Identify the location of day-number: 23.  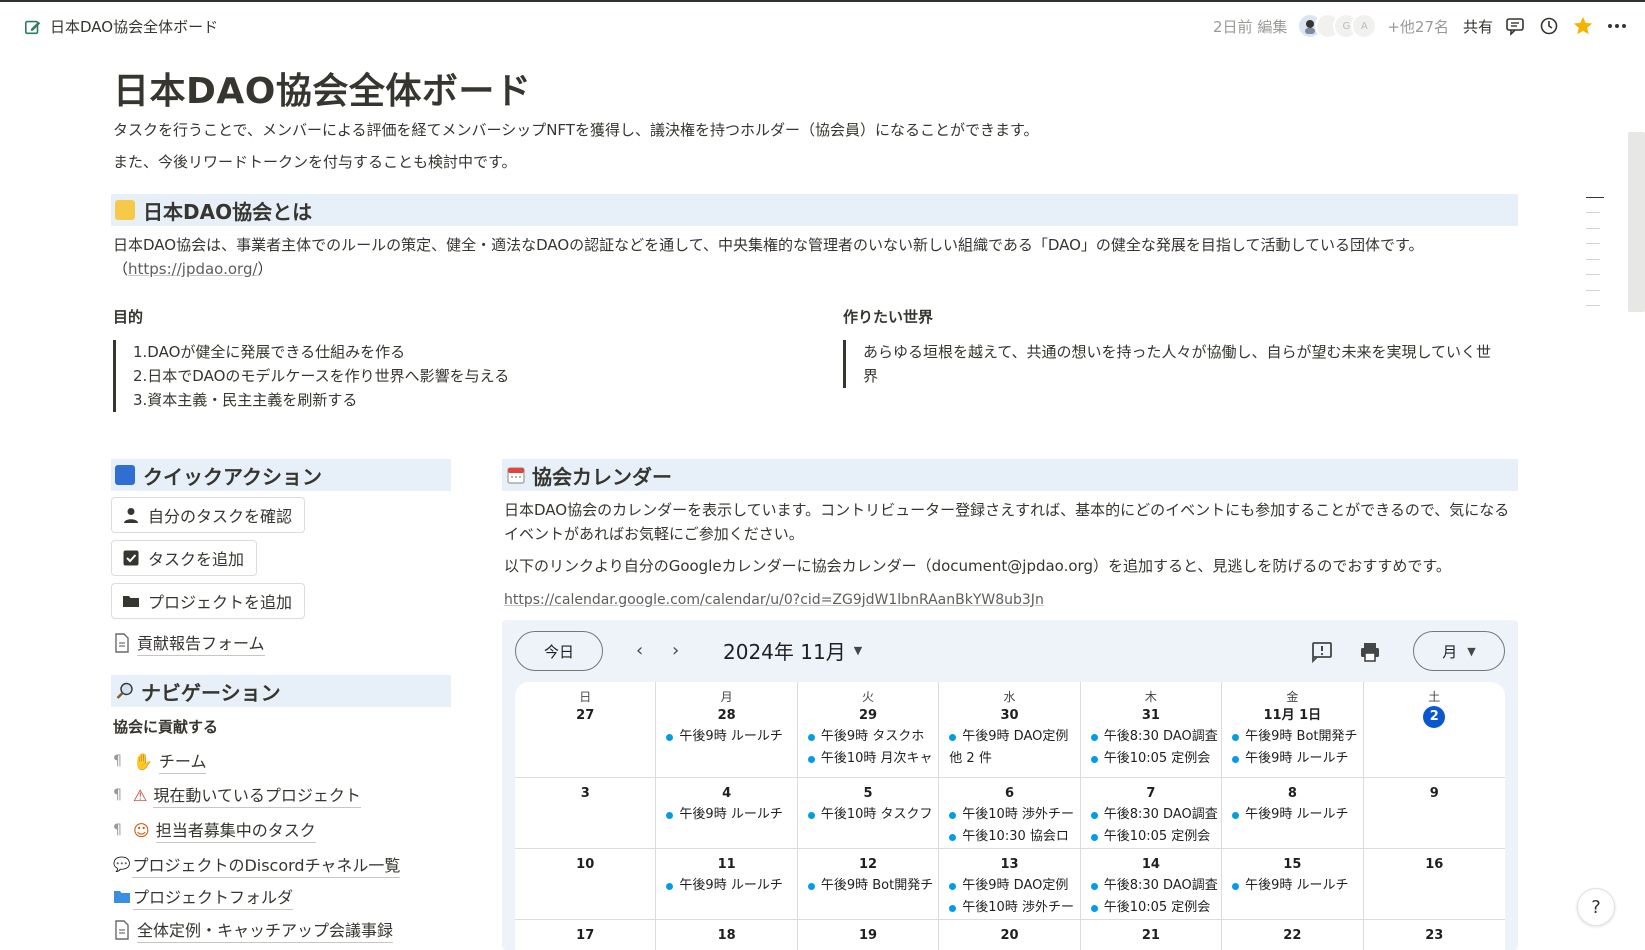
(1434, 936).